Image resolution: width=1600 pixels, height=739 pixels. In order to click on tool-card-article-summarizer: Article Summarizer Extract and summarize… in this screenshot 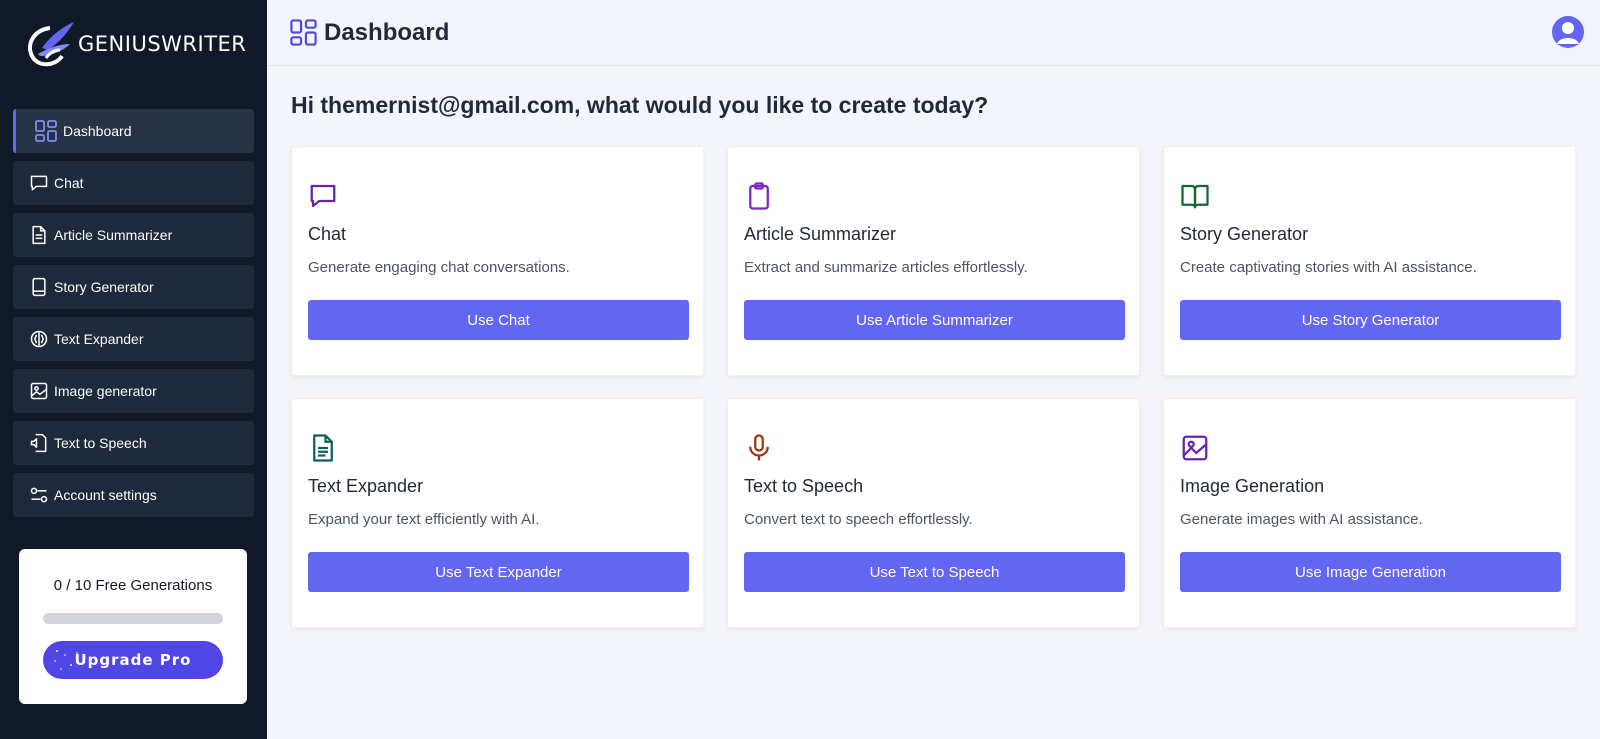, I will do `click(933, 261)`.